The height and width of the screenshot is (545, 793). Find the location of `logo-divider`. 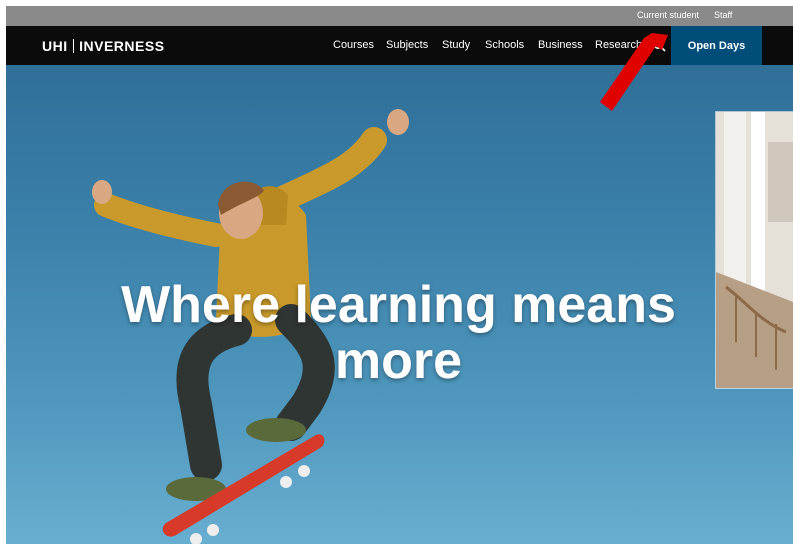

logo-divider is located at coordinates (73, 46).